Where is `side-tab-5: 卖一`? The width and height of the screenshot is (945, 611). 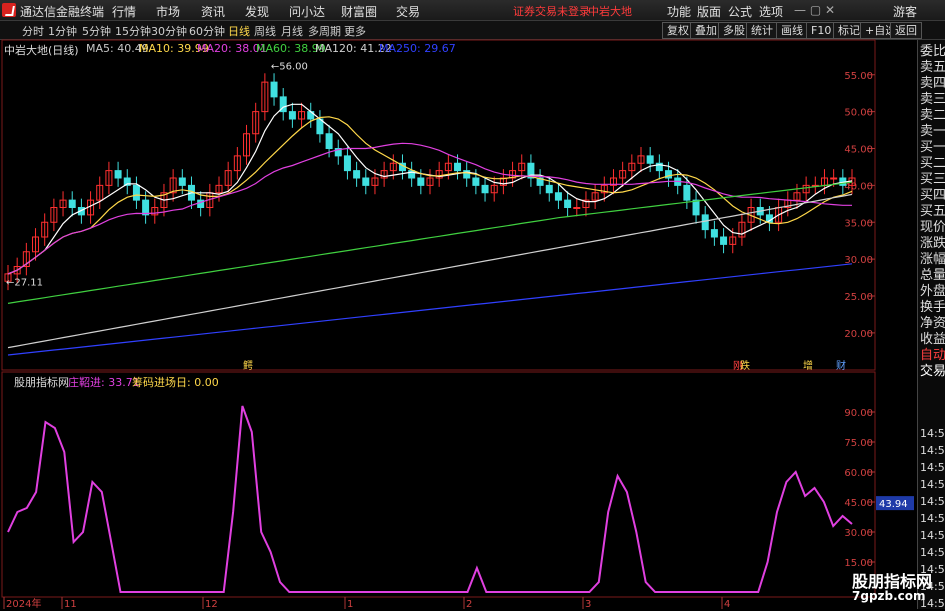
side-tab-5: 卖一 is located at coordinates (932, 131).